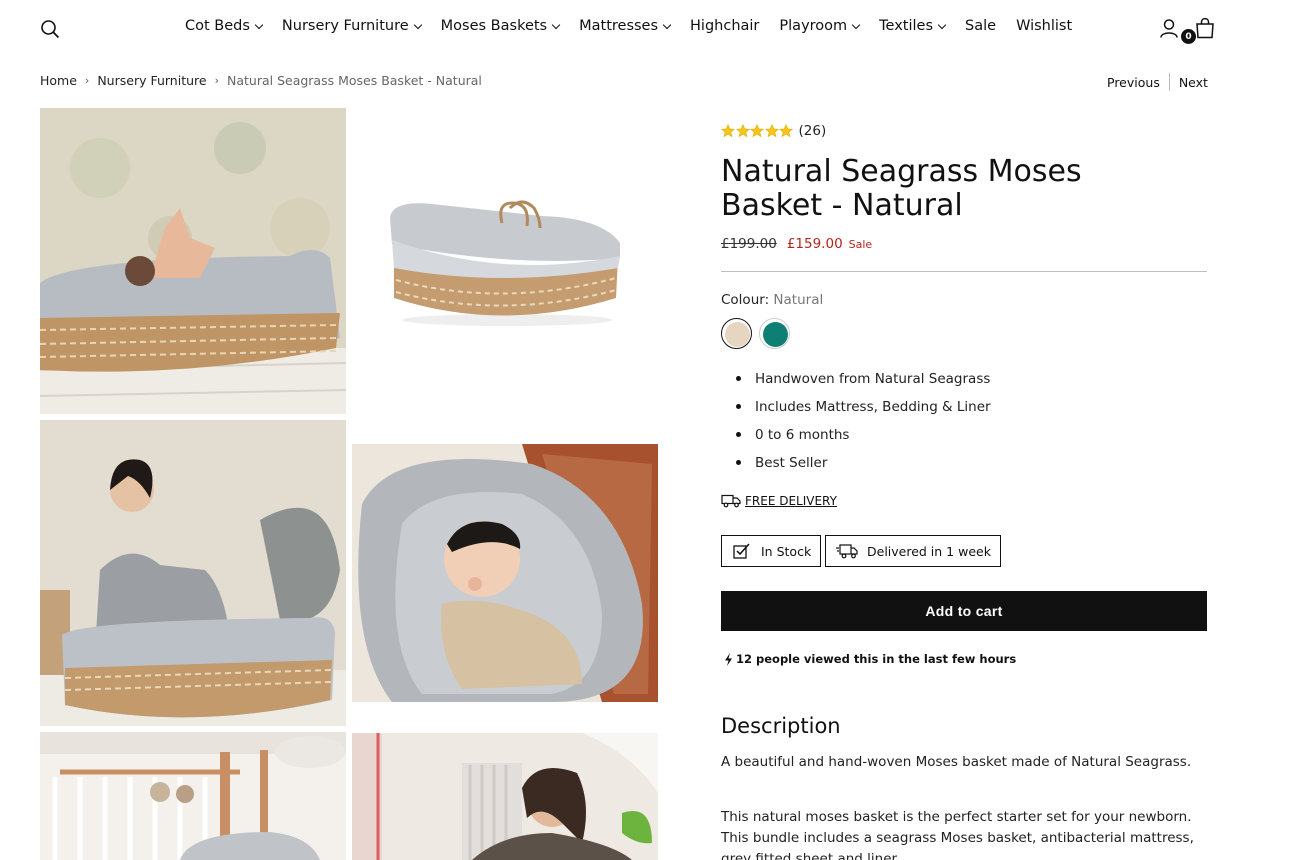 This screenshot has height=860, width=1291. I want to click on colour-value: Natural, so click(798, 300).